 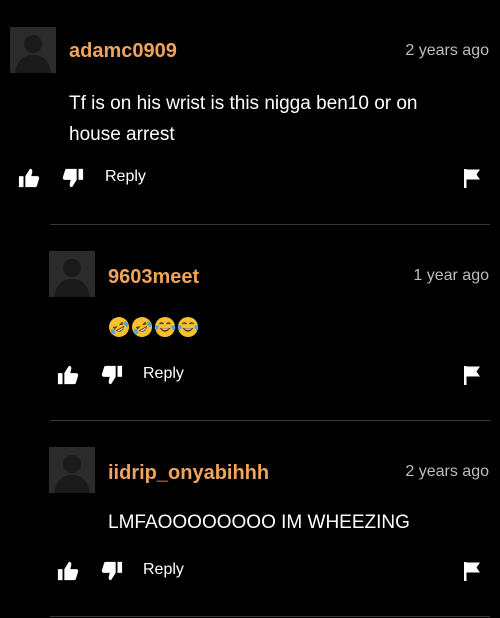 What do you see at coordinates (153, 277) in the screenshot?
I see `comment-username: 9603meet` at bounding box center [153, 277].